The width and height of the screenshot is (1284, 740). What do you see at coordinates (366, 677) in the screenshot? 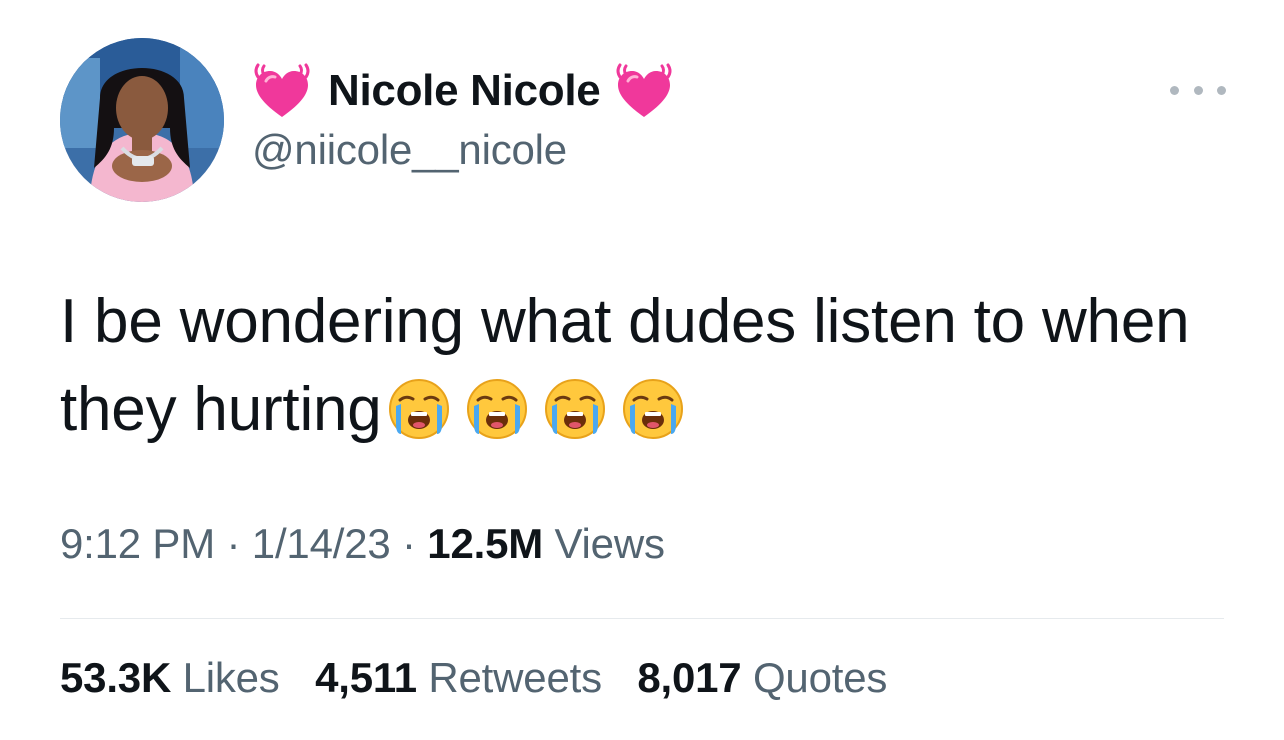
I see `retweets-count: 4,511` at bounding box center [366, 677].